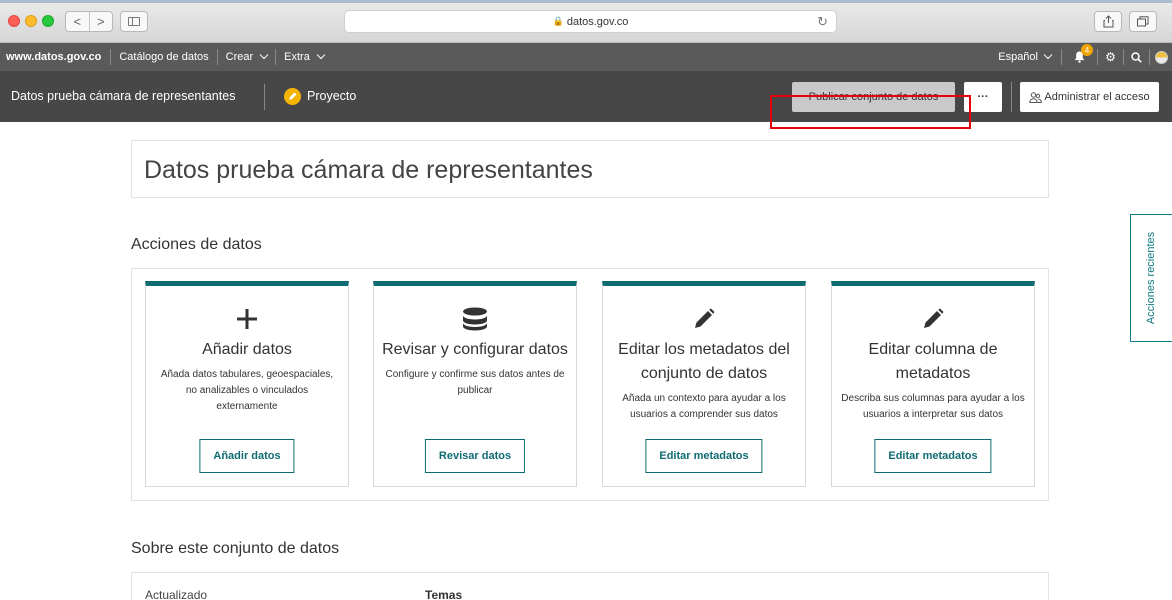  I want to click on manage-access-label: Administrar el acceso, so click(1097, 97).